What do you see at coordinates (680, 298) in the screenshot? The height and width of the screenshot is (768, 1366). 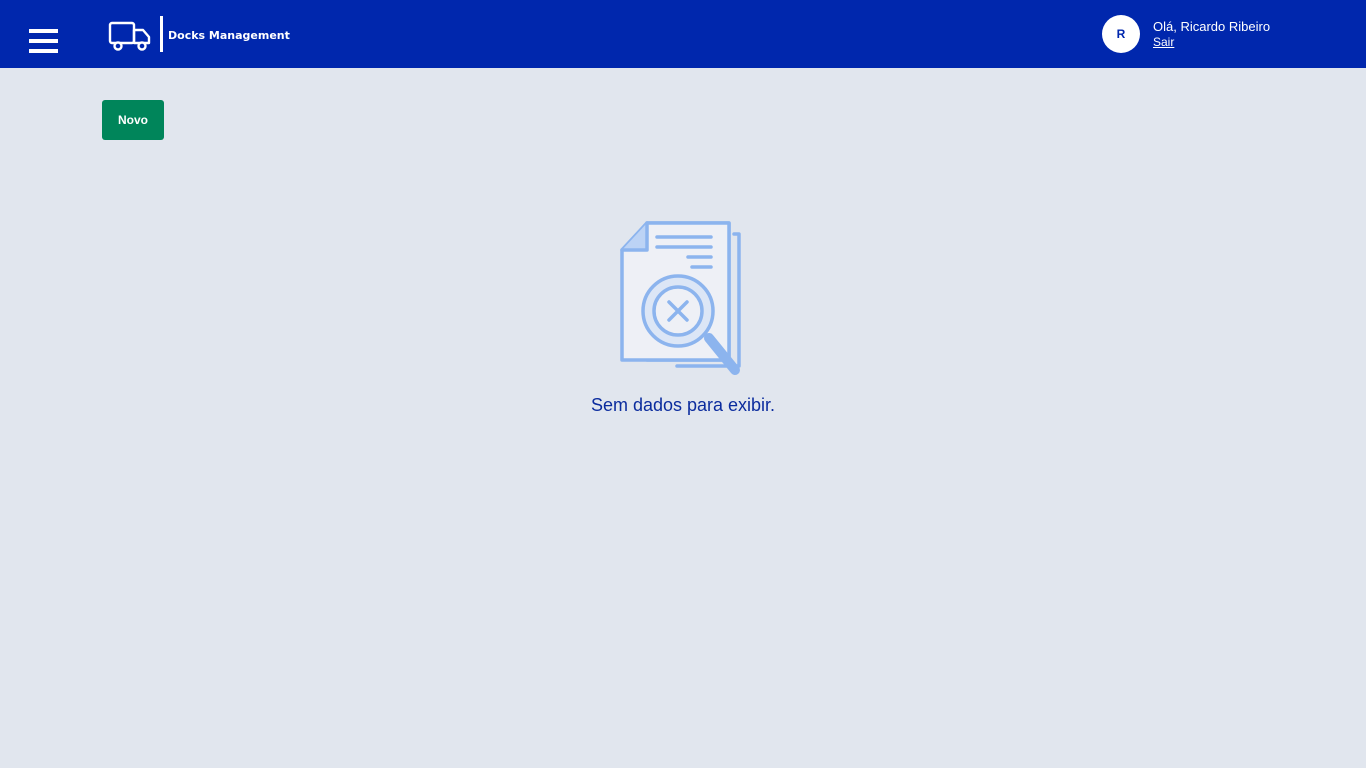 I see `document-search-no-results-icon` at bounding box center [680, 298].